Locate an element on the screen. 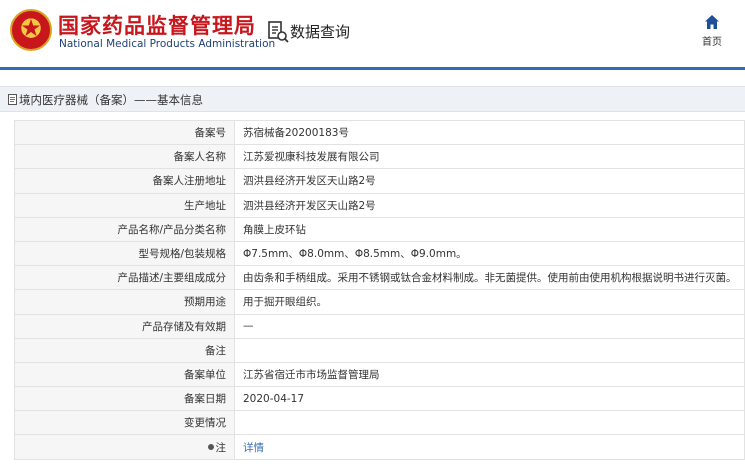  field-label: 产品名称/产品分类名称 is located at coordinates (124, 229).